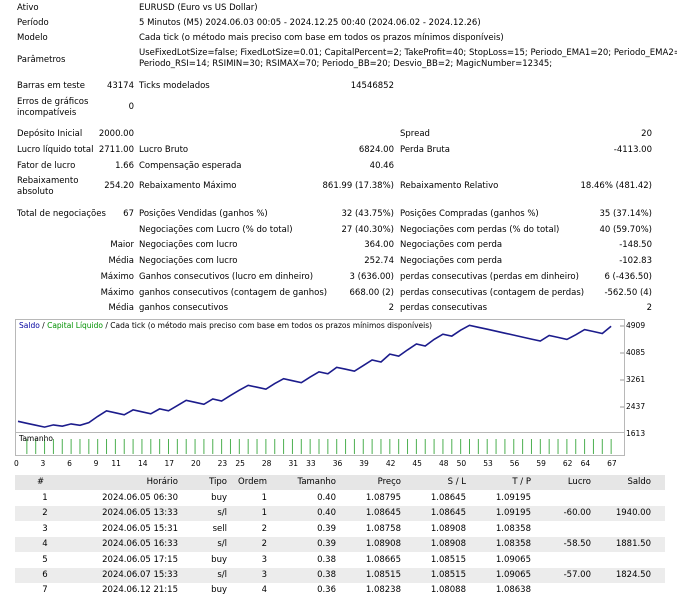  Describe the element at coordinates (233, 293) in the screenshot. I see `label-ganhos-contagem: ganhos consecutivos (contagem de ganhos)` at that location.